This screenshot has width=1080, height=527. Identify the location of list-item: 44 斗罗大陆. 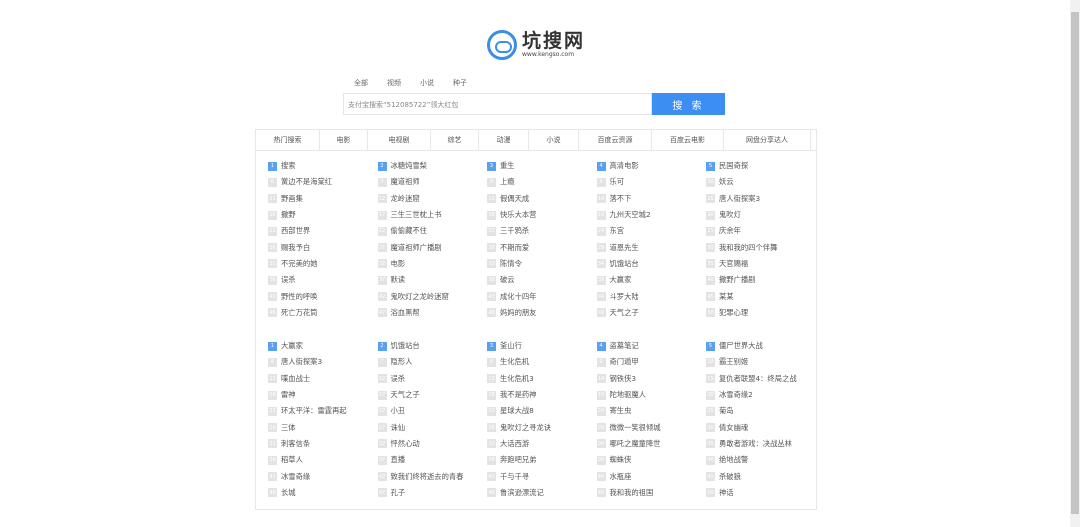
(651, 296).